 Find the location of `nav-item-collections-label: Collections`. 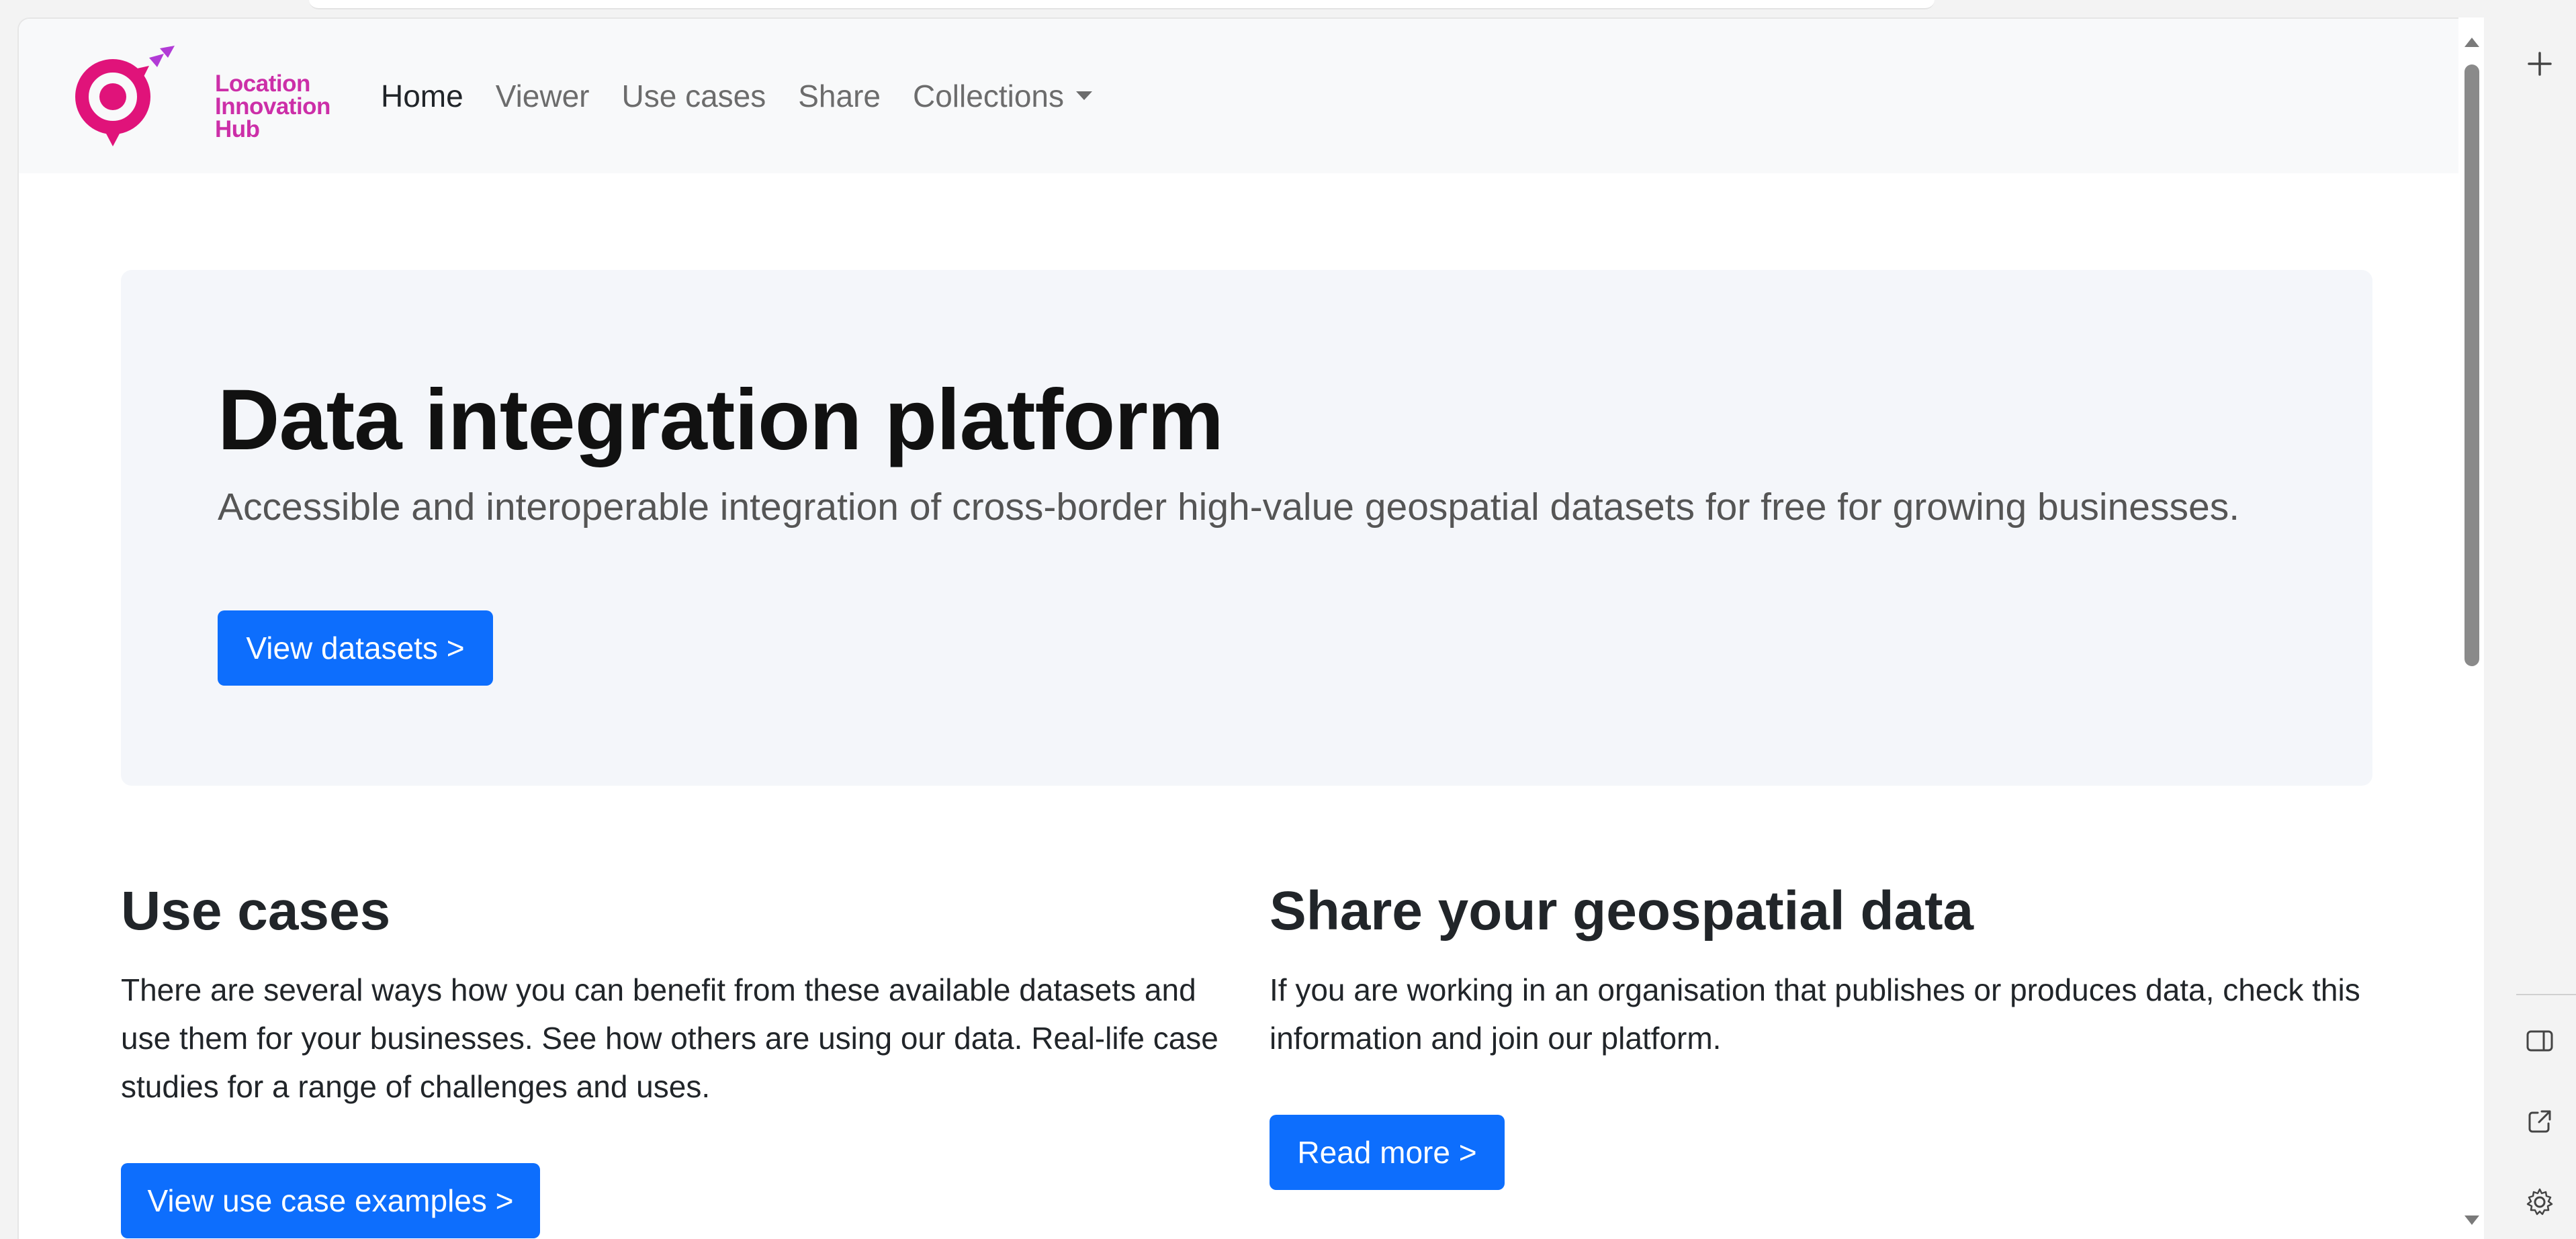

nav-item-collections-label: Collections is located at coordinates (989, 96).